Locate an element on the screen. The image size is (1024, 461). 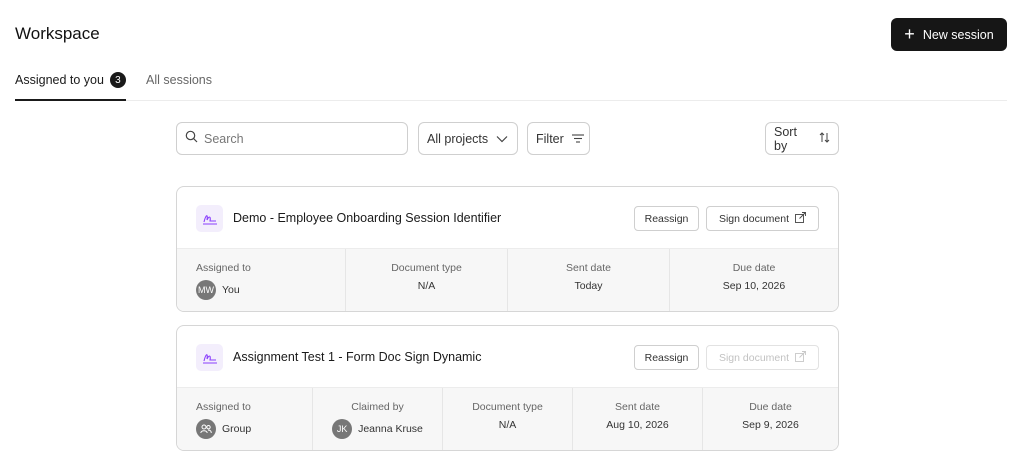
meta-due-date: Due date Sep 10, 2026 is located at coordinates (754, 280).